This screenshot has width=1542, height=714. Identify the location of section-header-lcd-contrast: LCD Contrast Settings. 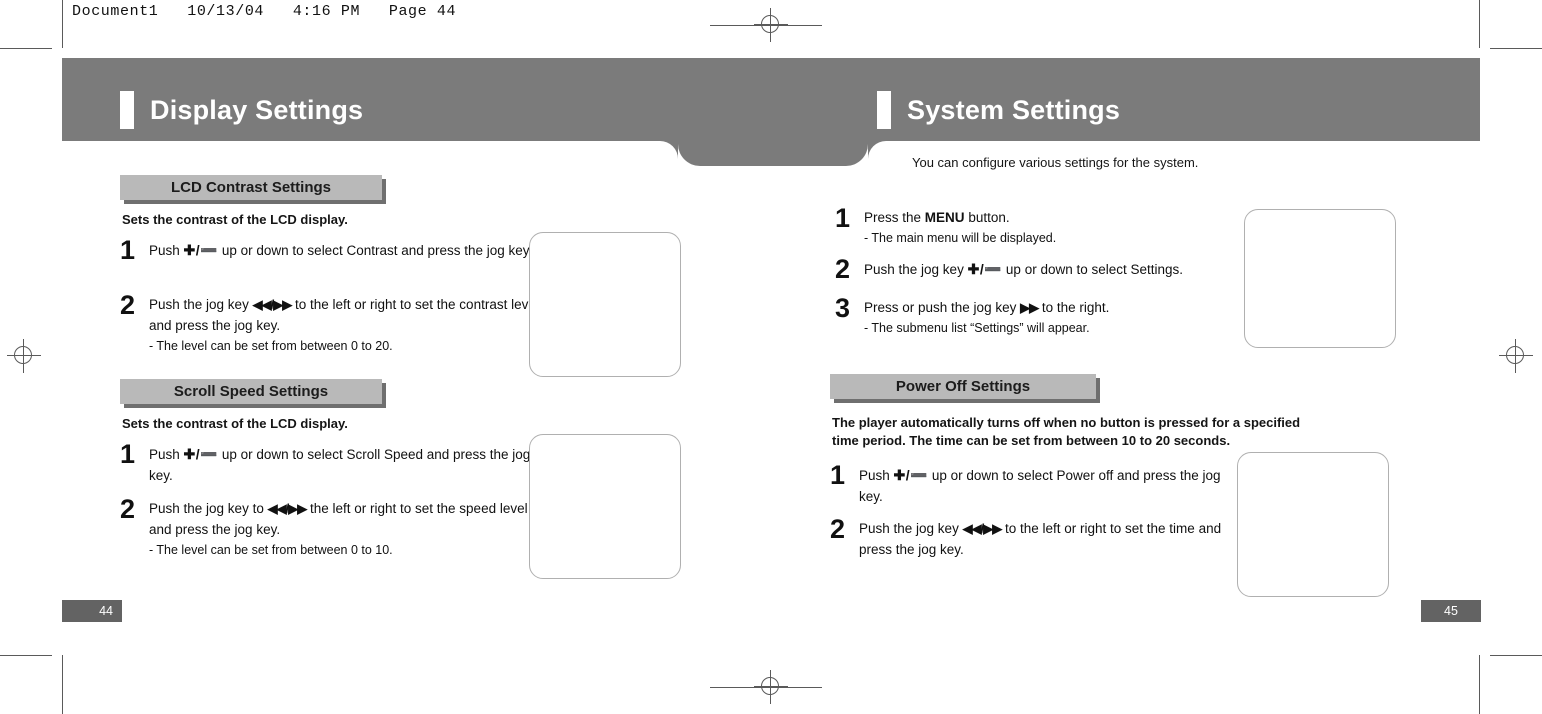
(251, 187).